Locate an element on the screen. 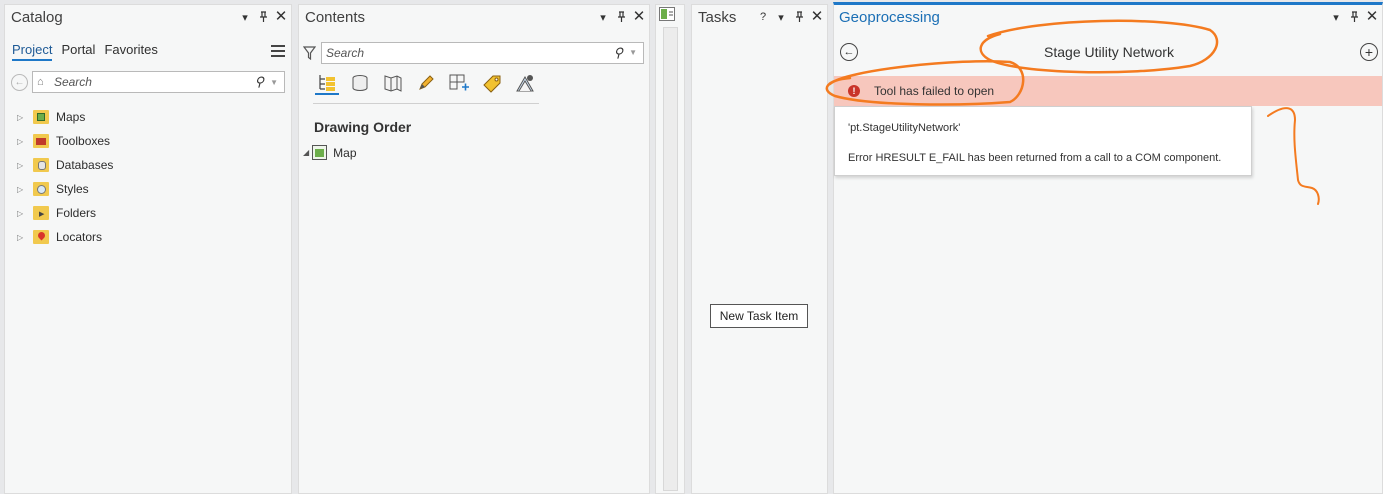 The height and width of the screenshot is (494, 1383). toolbar-divider is located at coordinates (426, 103).